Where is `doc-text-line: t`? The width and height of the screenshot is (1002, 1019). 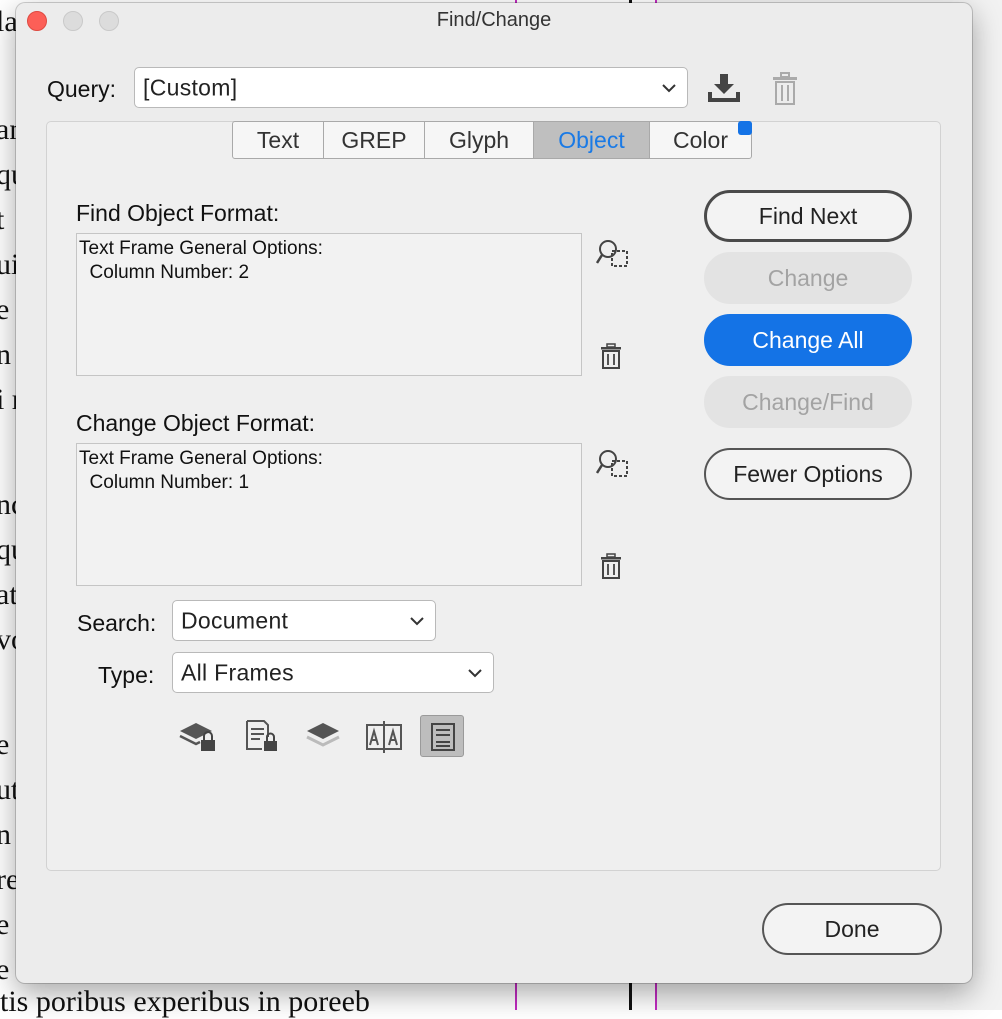
doc-text-line: t is located at coordinates (2, 219).